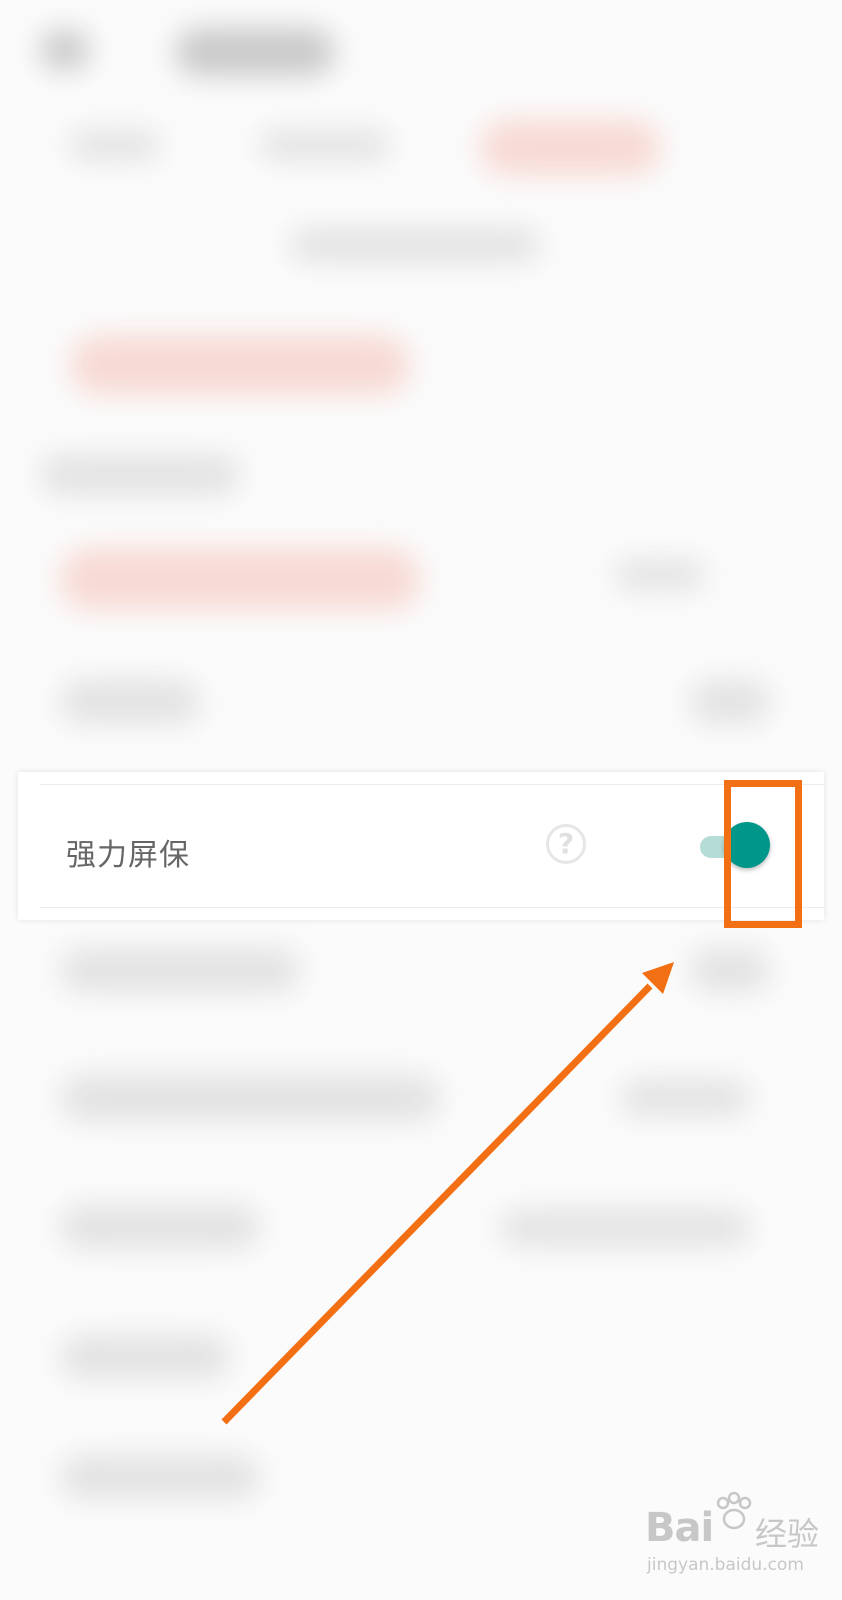 Image resolution: width=842 pixels, height=1600 pixels. Describe the element at coordinates (735, 1538) in the screenshot. I see `baidu-jingyan-watermark: Bai 经验 jingyan.baidu.com` at that location.